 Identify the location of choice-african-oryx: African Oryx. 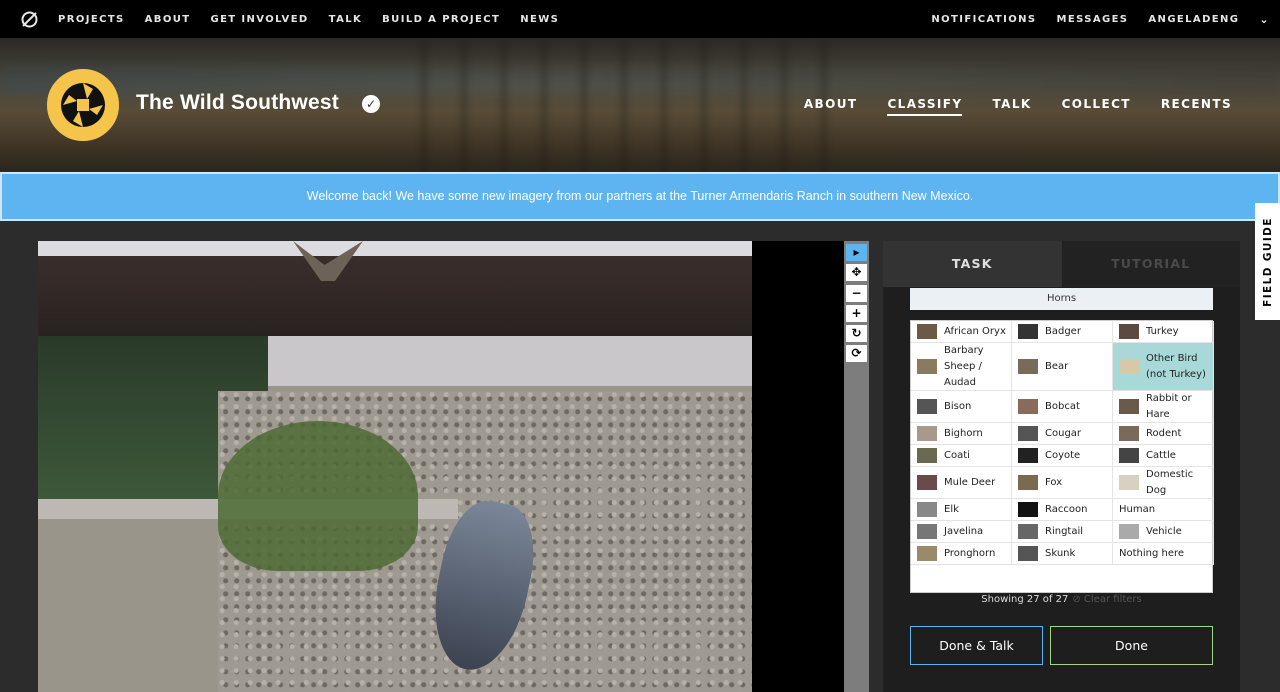
(961, 332).